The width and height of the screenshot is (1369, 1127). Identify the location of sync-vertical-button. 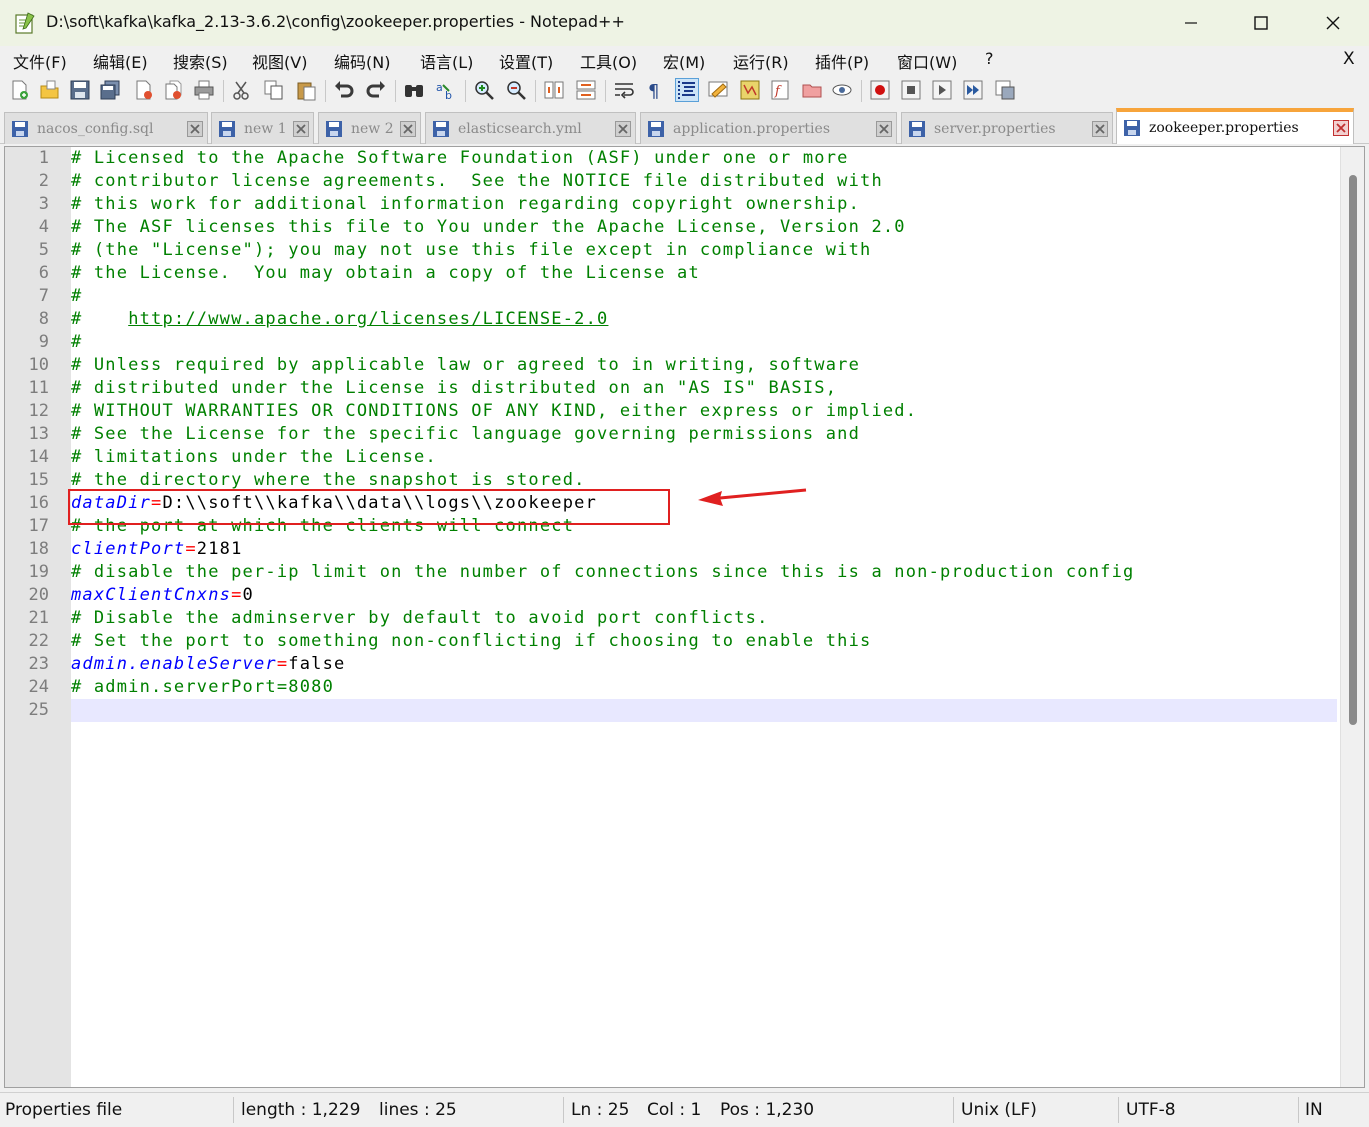
(554, 90).